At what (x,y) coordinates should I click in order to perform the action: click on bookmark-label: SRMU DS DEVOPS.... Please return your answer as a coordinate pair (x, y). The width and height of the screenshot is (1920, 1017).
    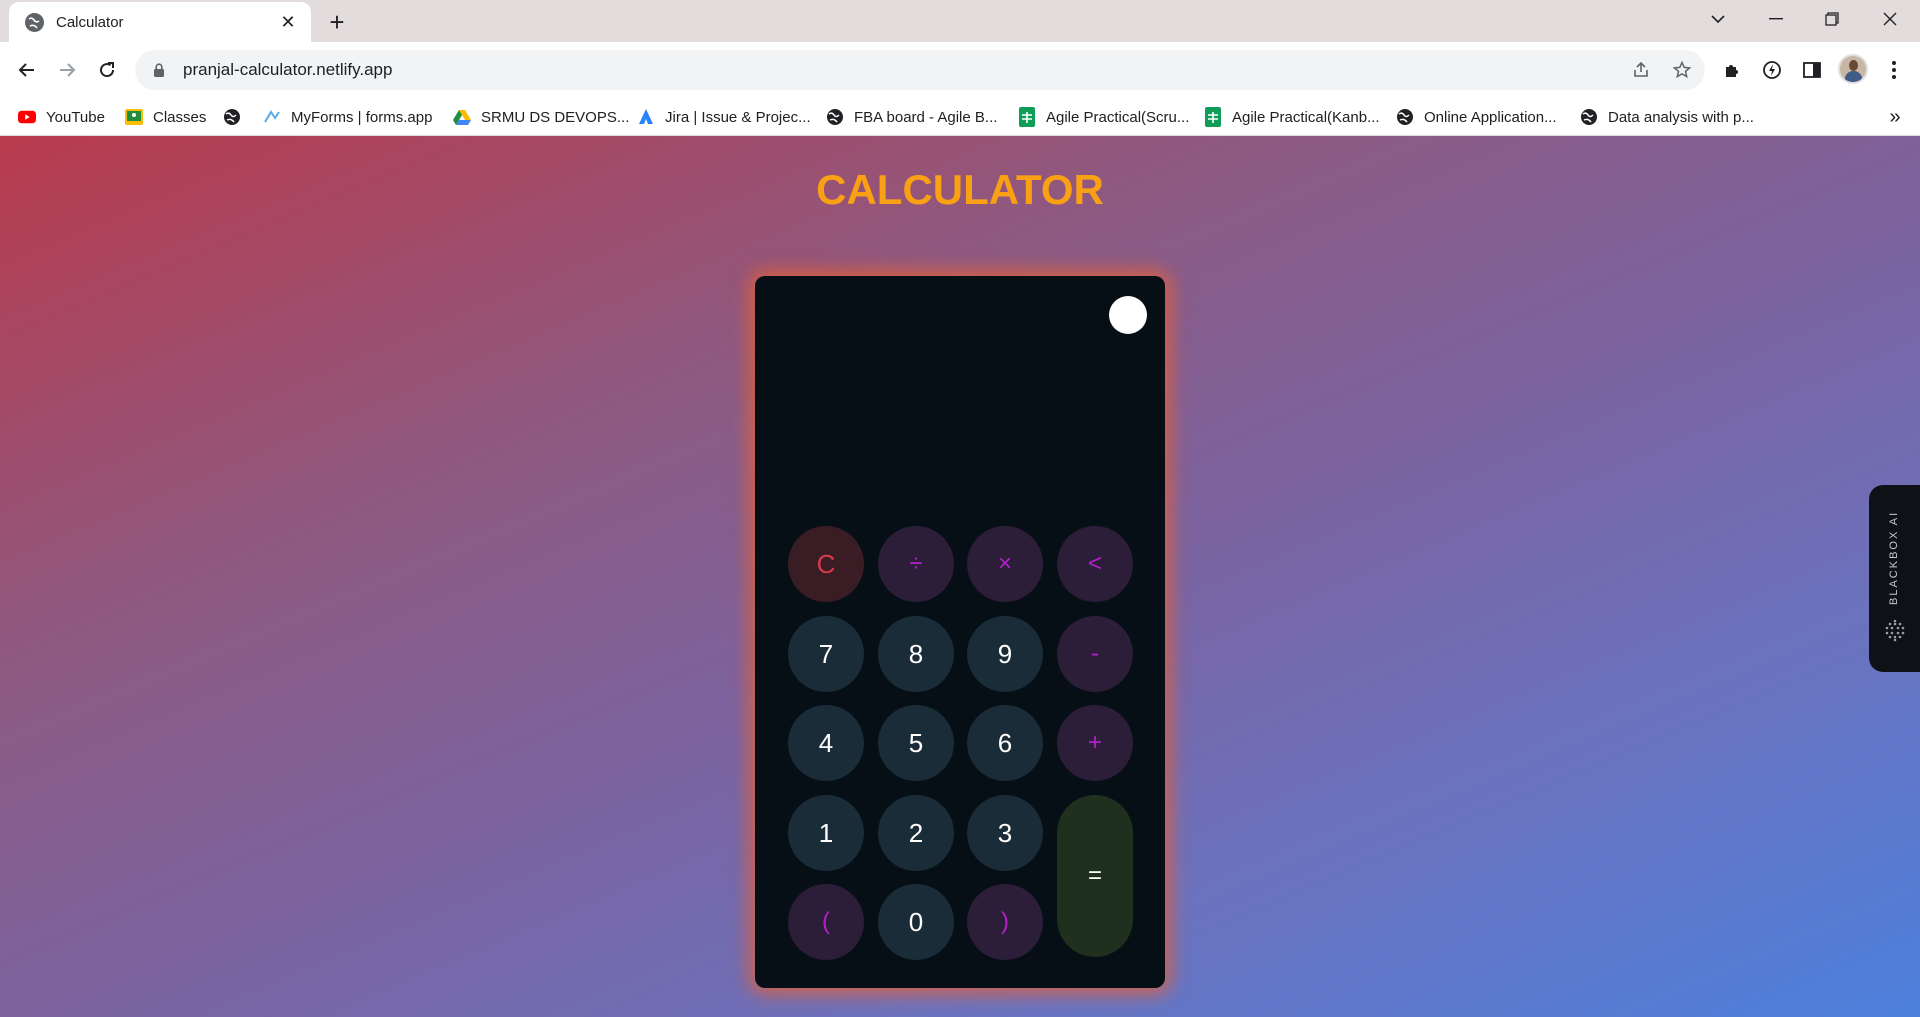
    Looking at the image, I should click on (555, 117).